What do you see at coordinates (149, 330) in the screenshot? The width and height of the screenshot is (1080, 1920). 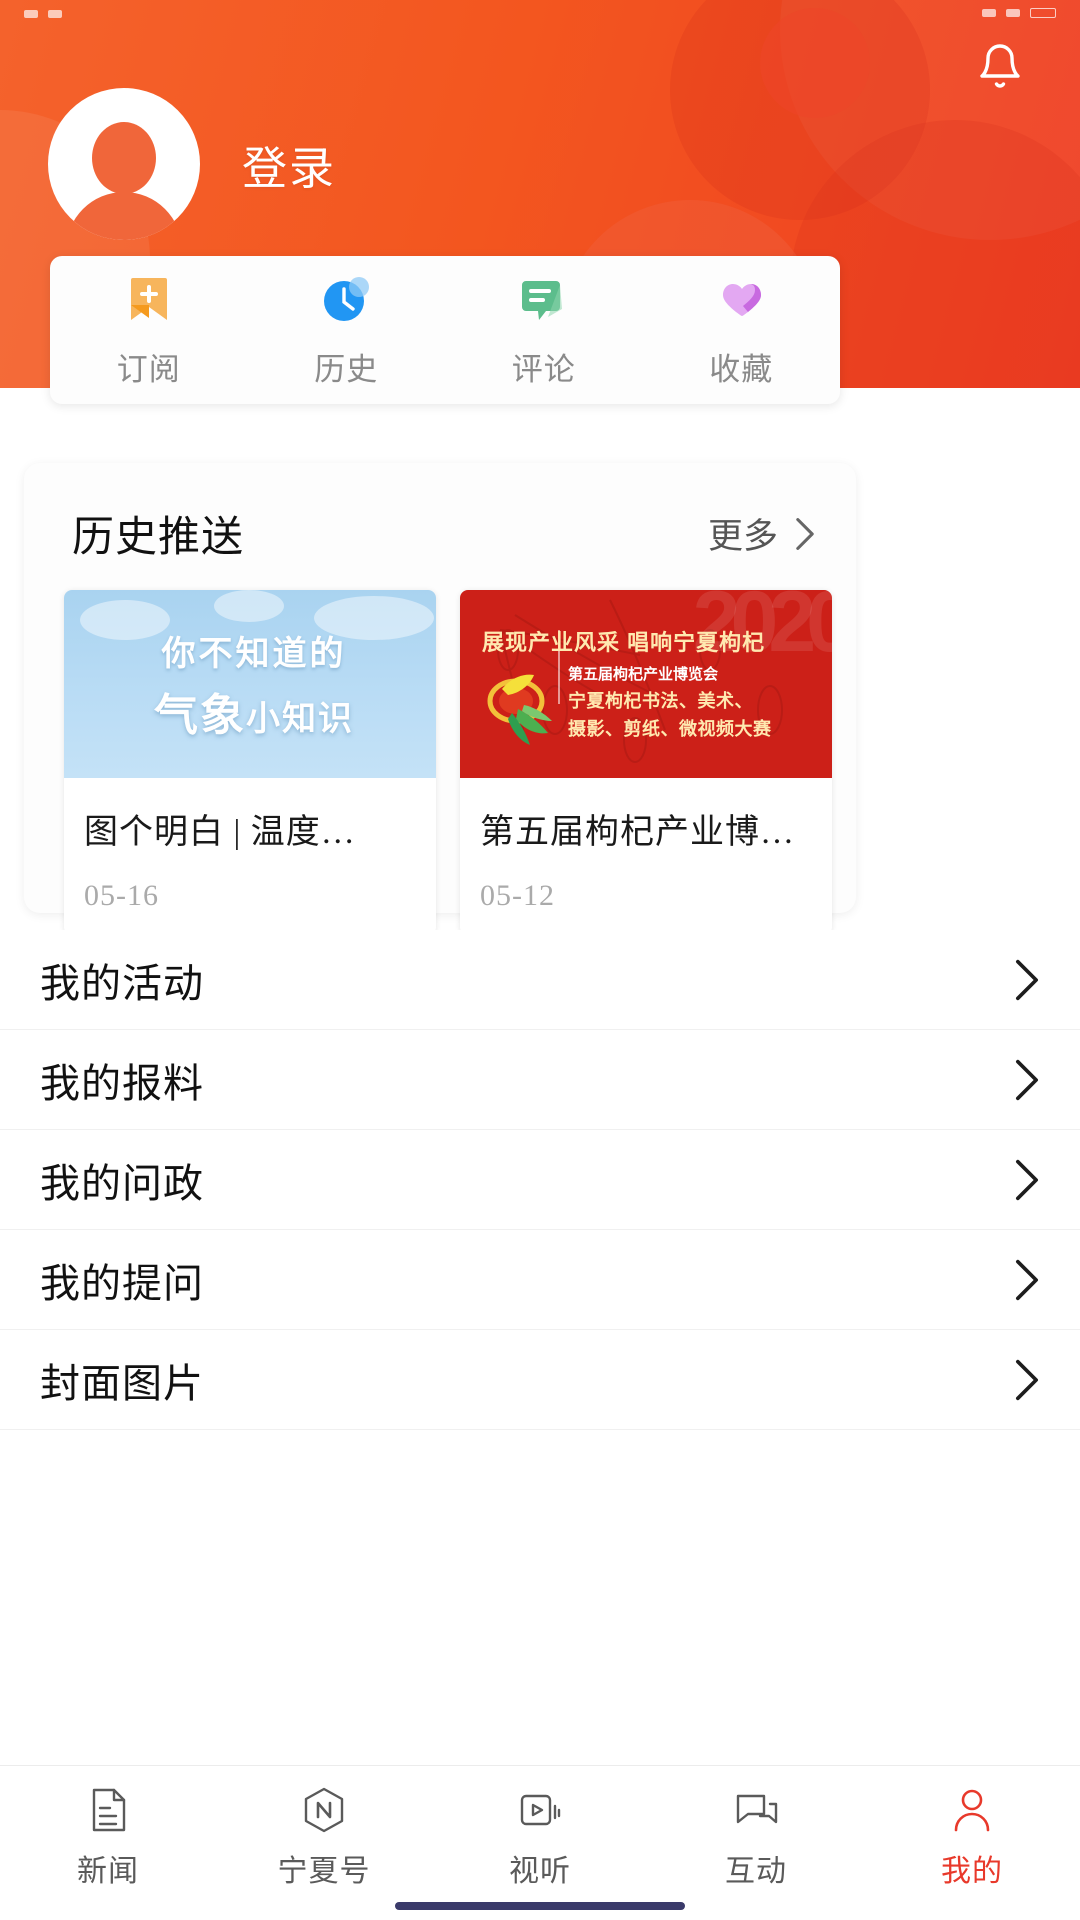 I see `quick-item-subscribe: 订阅` at bounding box center [149, 330].